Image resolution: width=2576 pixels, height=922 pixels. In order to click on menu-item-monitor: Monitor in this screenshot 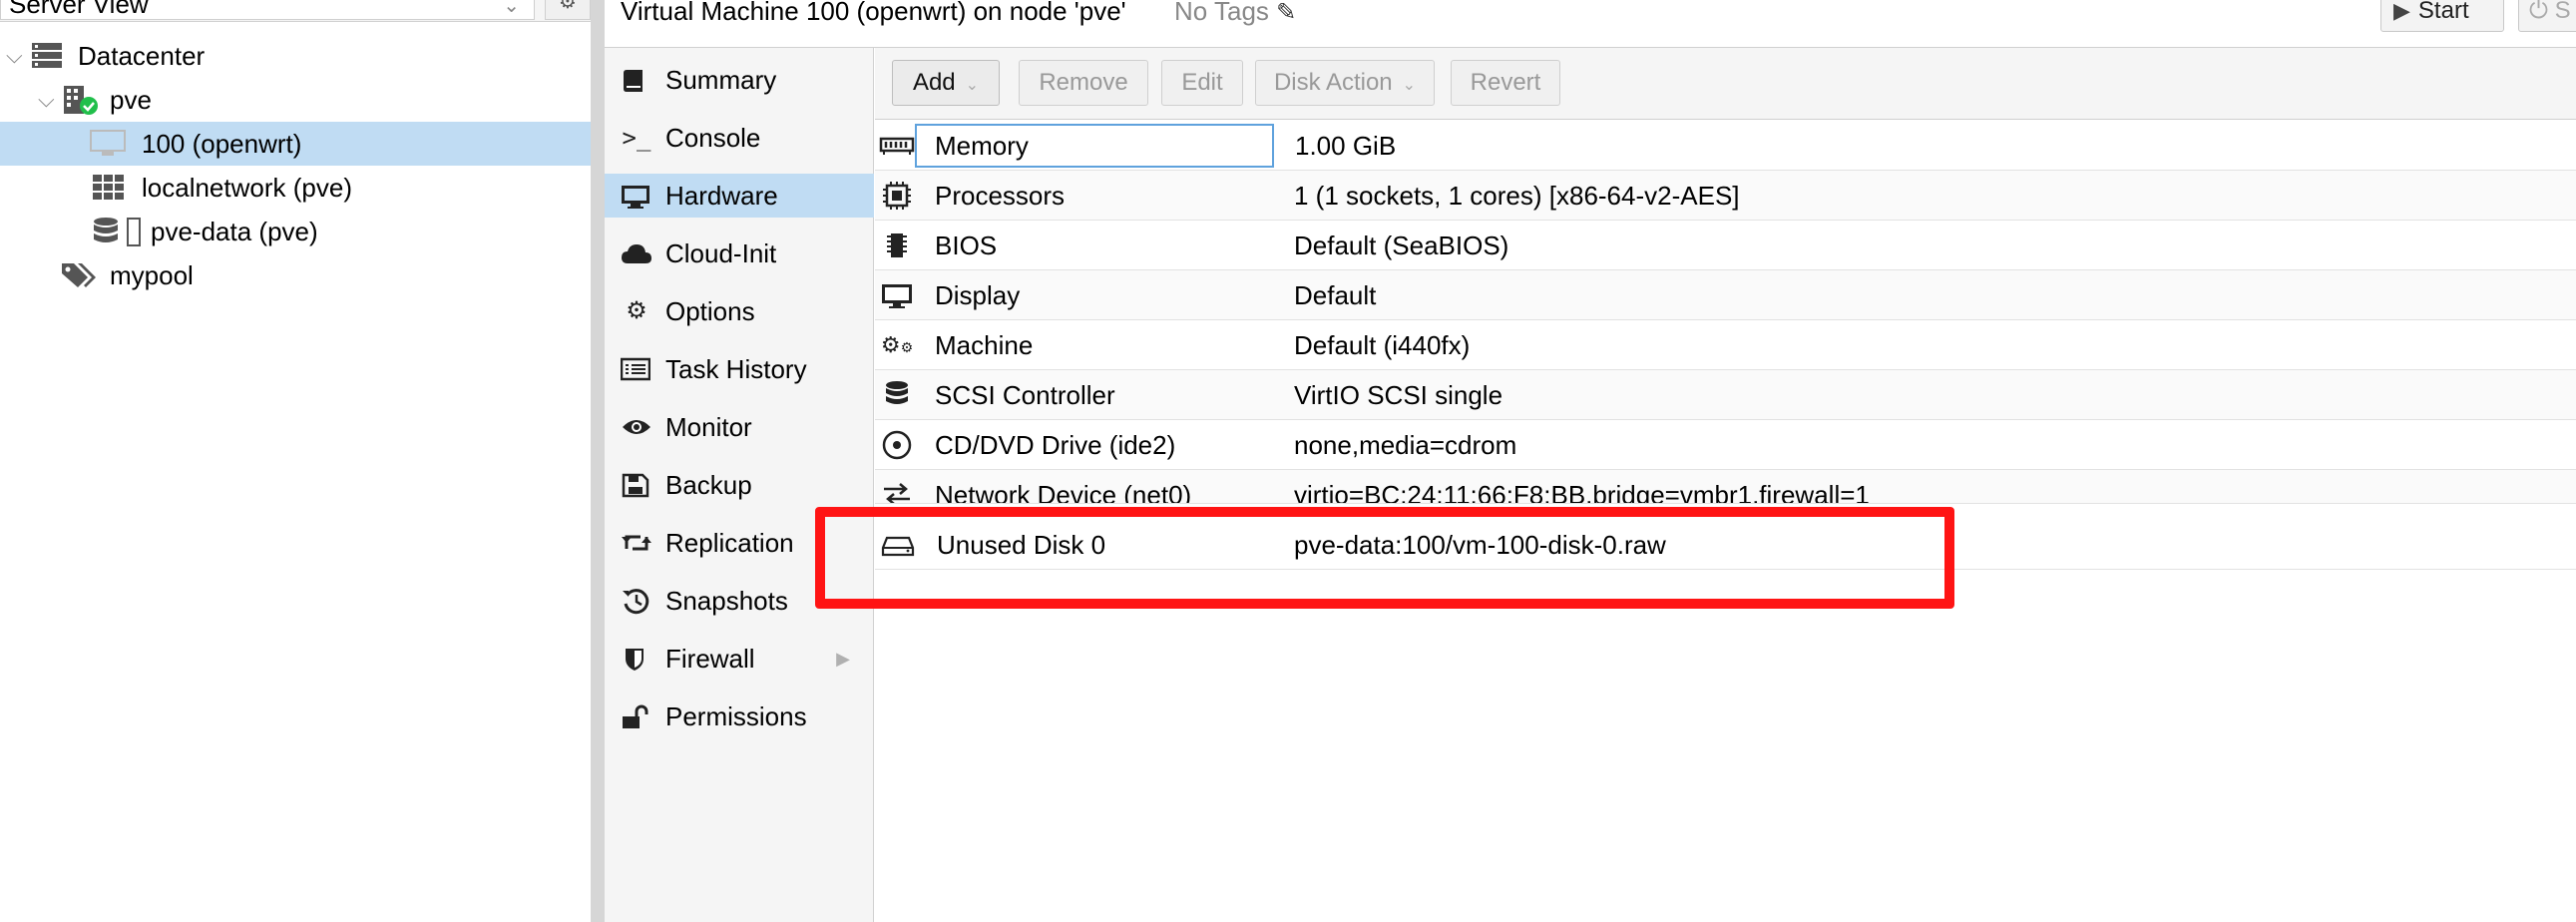, I will do `click(739, 427)`.